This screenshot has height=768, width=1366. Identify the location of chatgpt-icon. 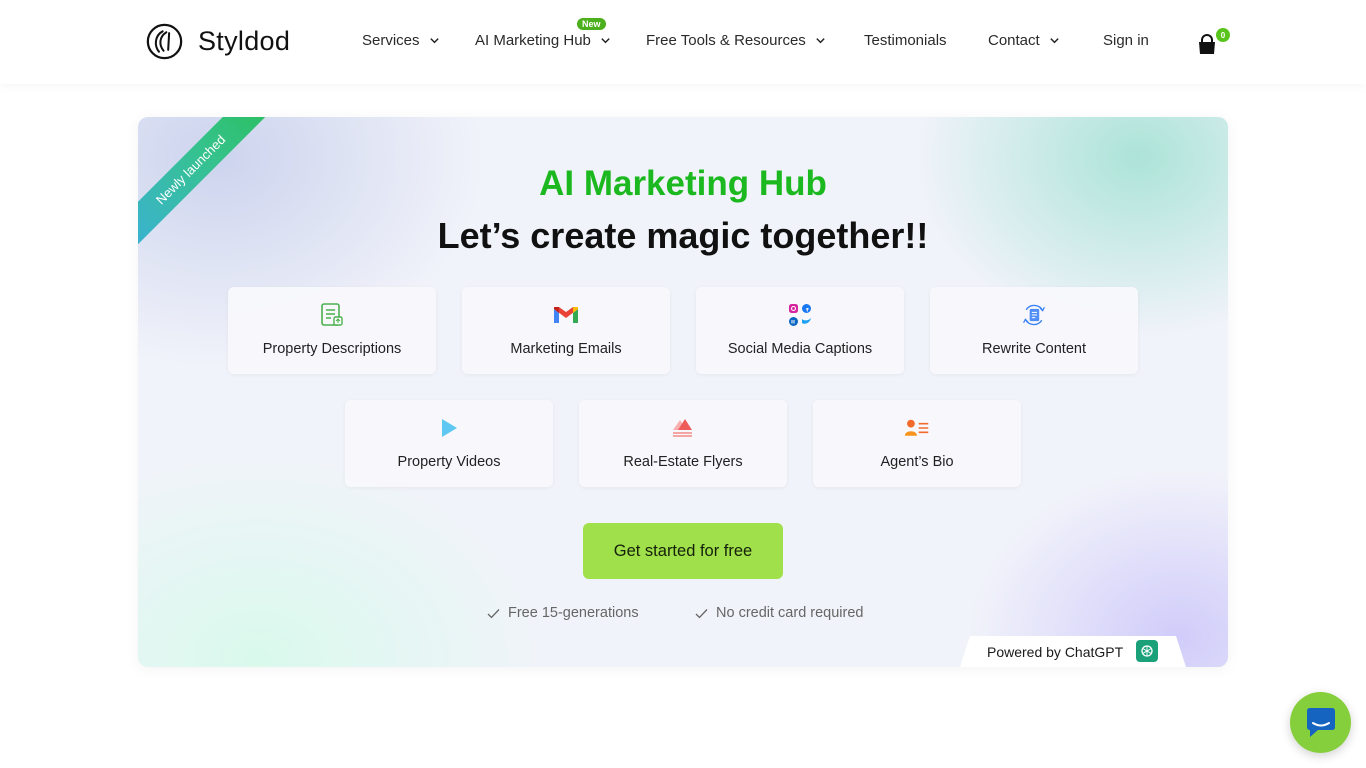
(1147, 651).